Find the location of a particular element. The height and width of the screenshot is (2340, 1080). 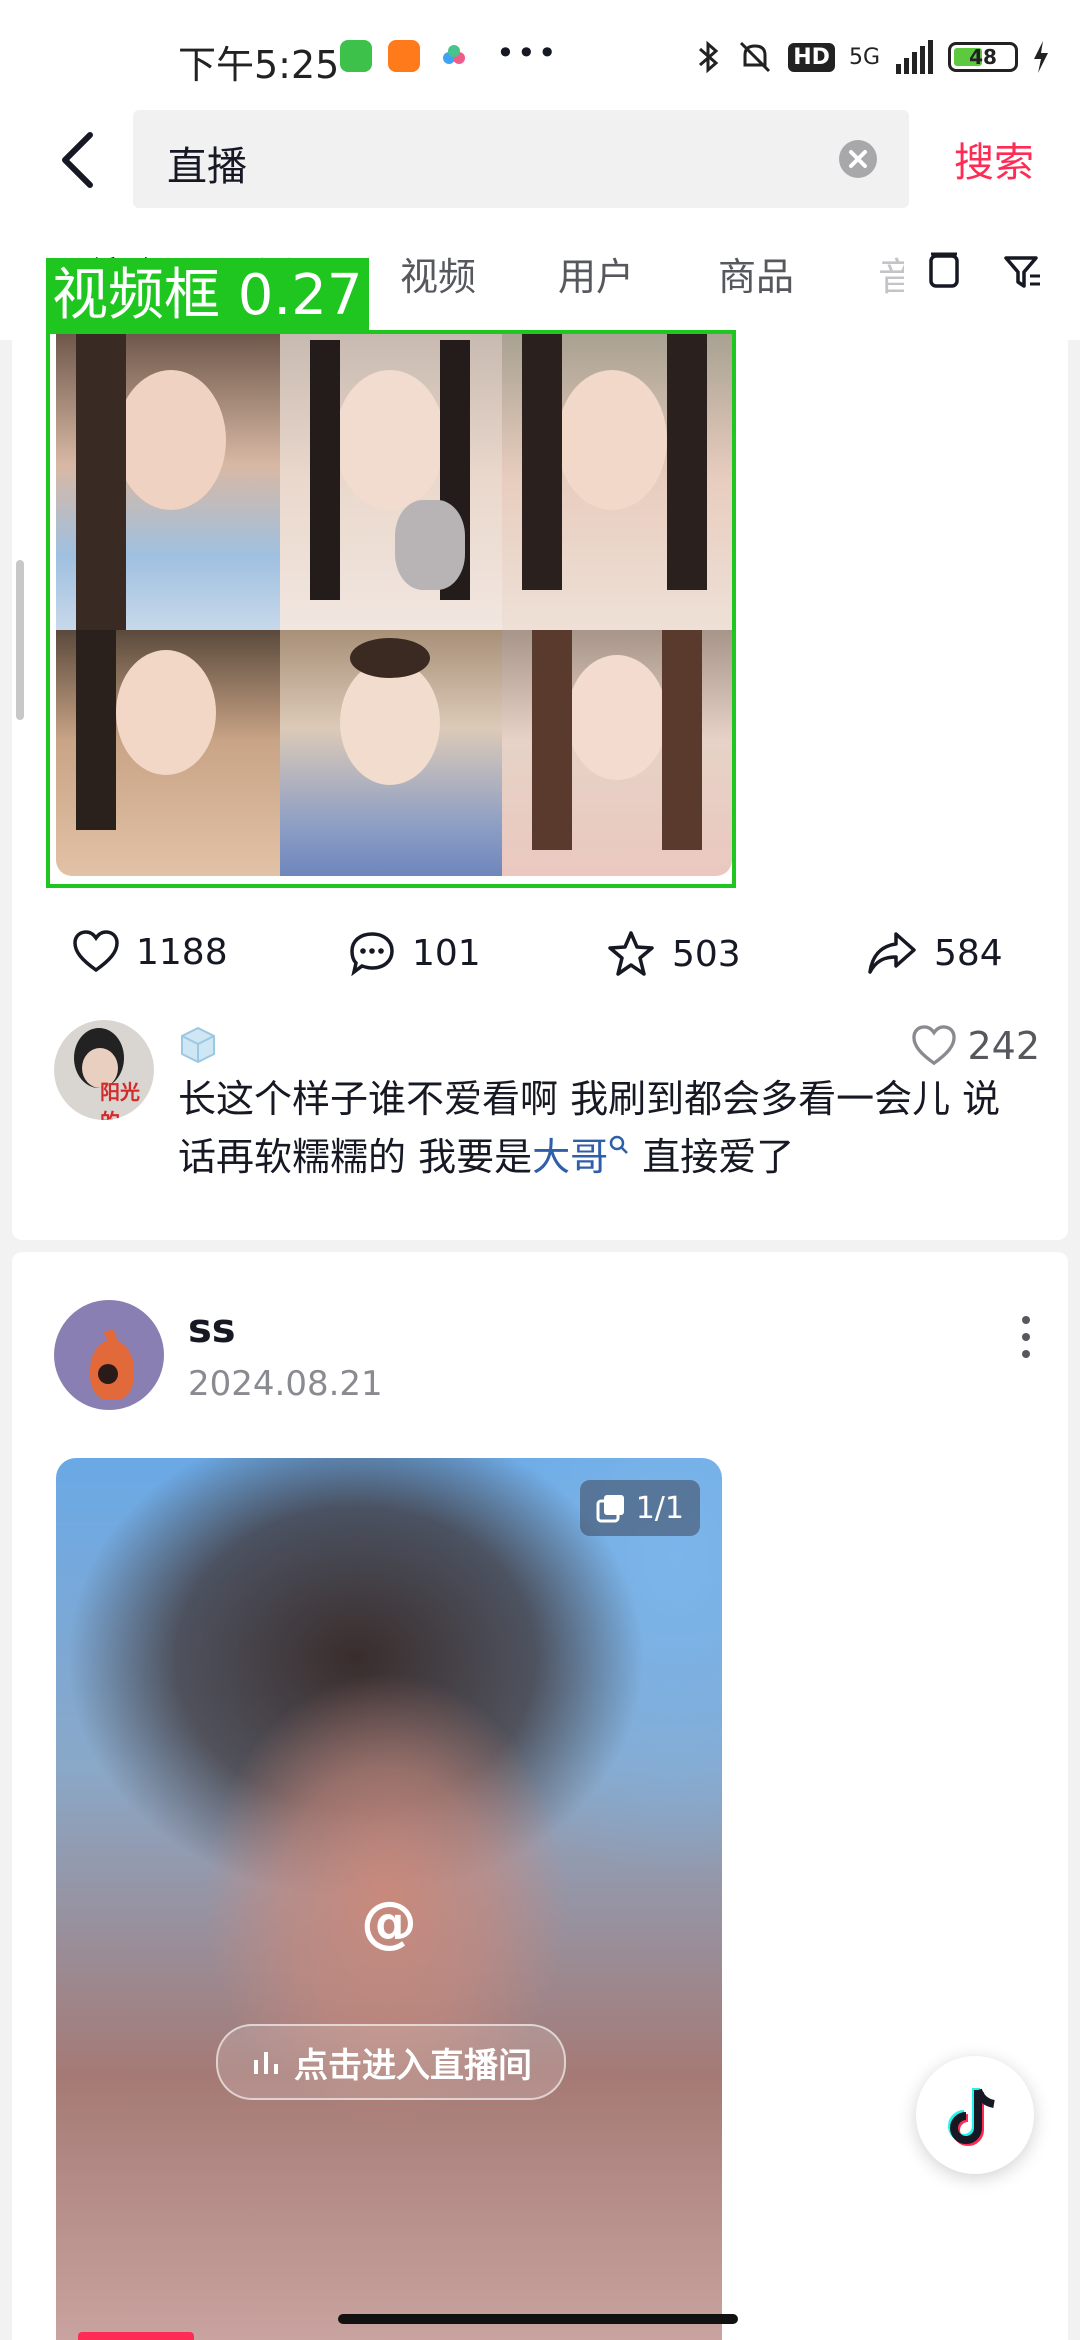

tab-users: 用户 is located at coordinates (596, 273).